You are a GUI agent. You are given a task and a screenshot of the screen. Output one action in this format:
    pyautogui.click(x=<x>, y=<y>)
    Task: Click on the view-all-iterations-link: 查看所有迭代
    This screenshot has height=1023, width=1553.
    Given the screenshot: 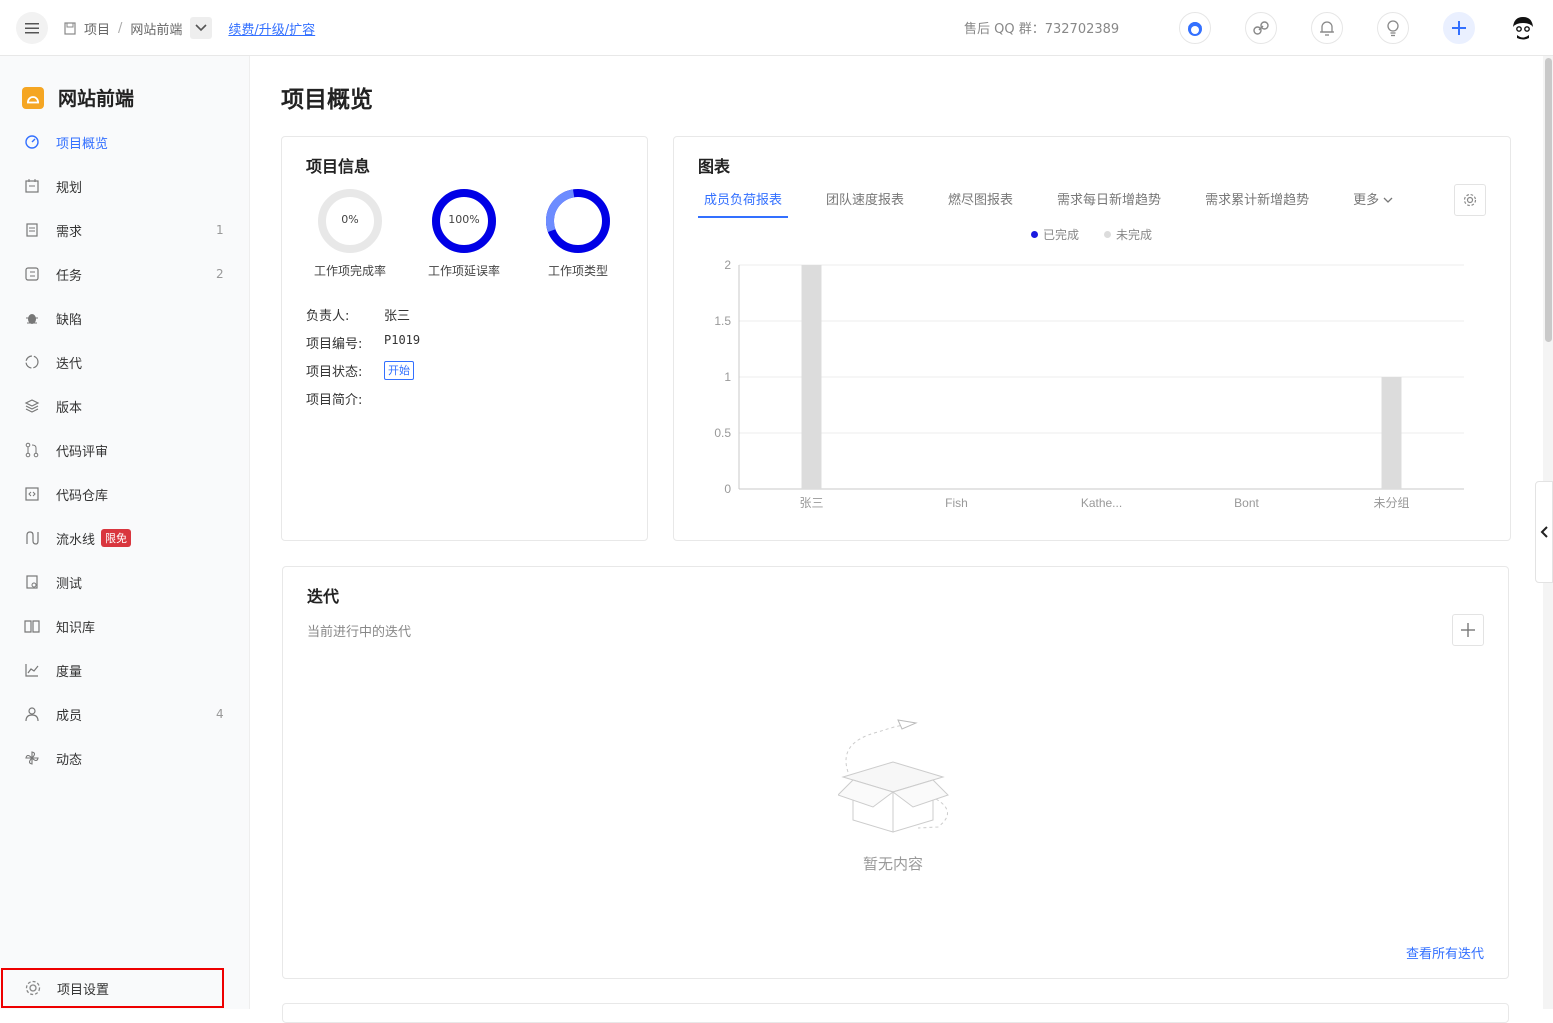 What is the action you would take?
    pyautogui.click(x=1445, y=952)
    